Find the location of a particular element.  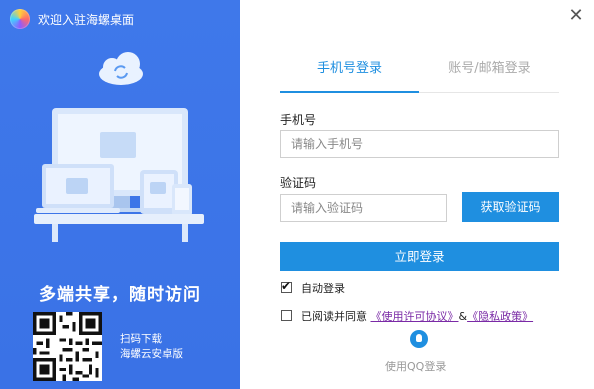

tab-account-login: 账号/邮箱登录 is located at coordinates (489, 75).